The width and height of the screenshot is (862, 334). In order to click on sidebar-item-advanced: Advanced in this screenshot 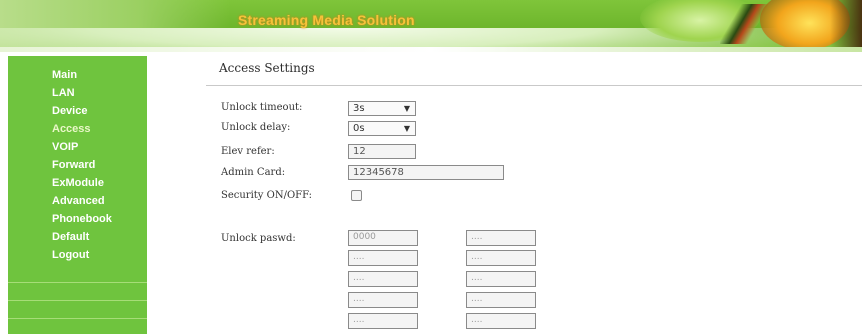, I will do `click(77, 201)`.